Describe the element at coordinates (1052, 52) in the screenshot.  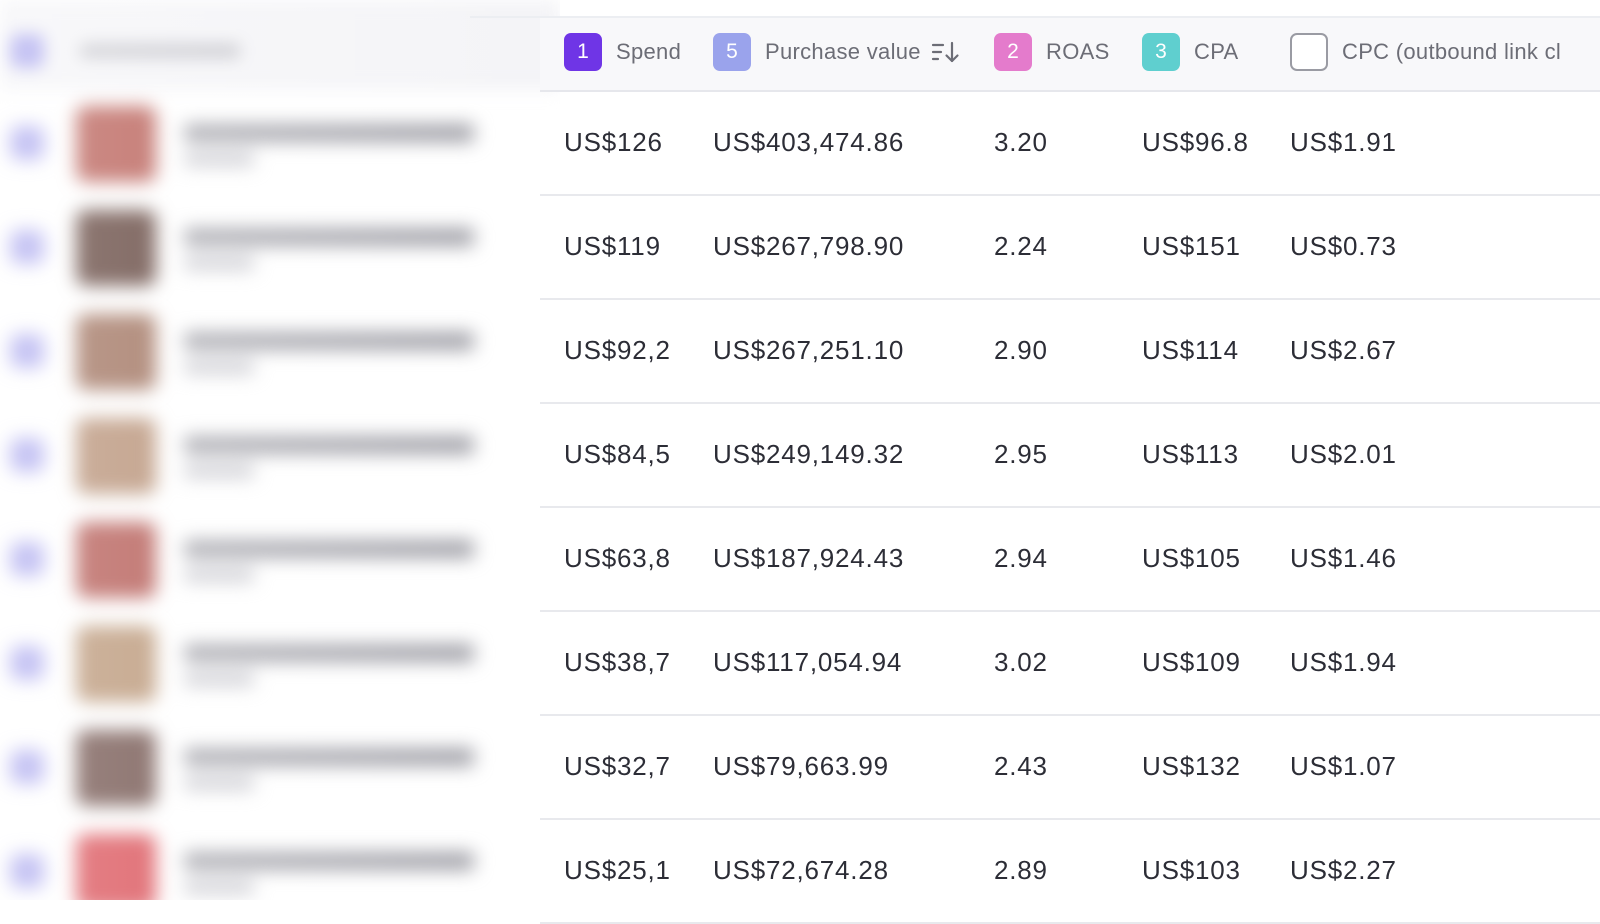
I see `column-header-roas: 2 ROAS` at that location.